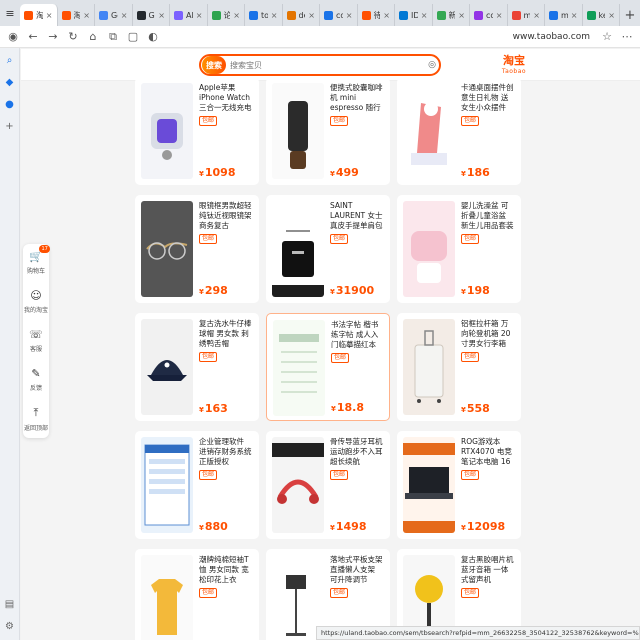 The height and width of the screenshot is (640, 640). I want to click on floating-tool-item: 🛒 17 购物车, so click(38, 260).